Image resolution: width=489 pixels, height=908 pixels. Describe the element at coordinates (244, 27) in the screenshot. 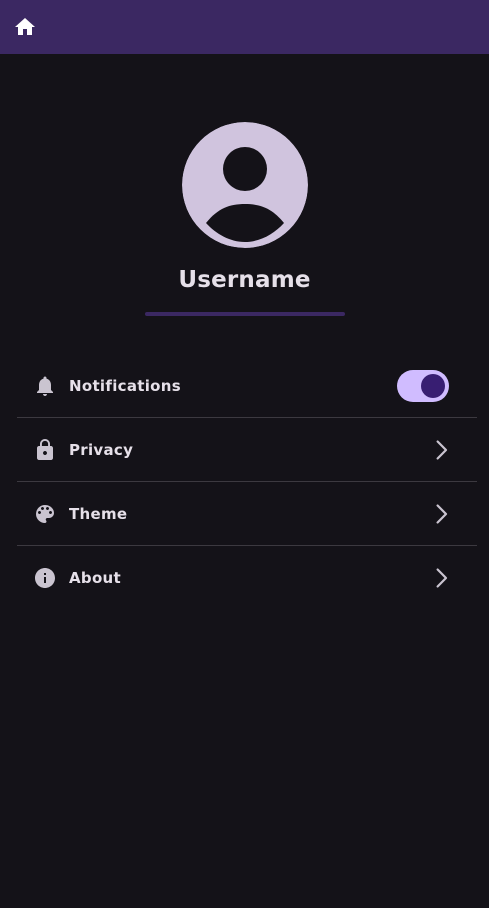

I see `app-bar` at that location.